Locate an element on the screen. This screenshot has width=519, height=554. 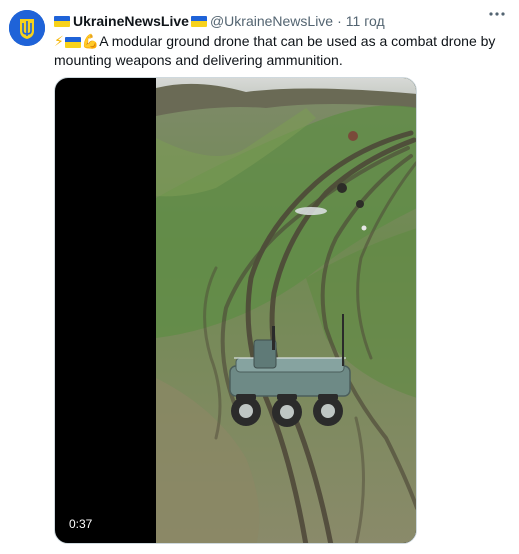
author-handle: @UkraineNewsLive is located at coordinates (271, 21).